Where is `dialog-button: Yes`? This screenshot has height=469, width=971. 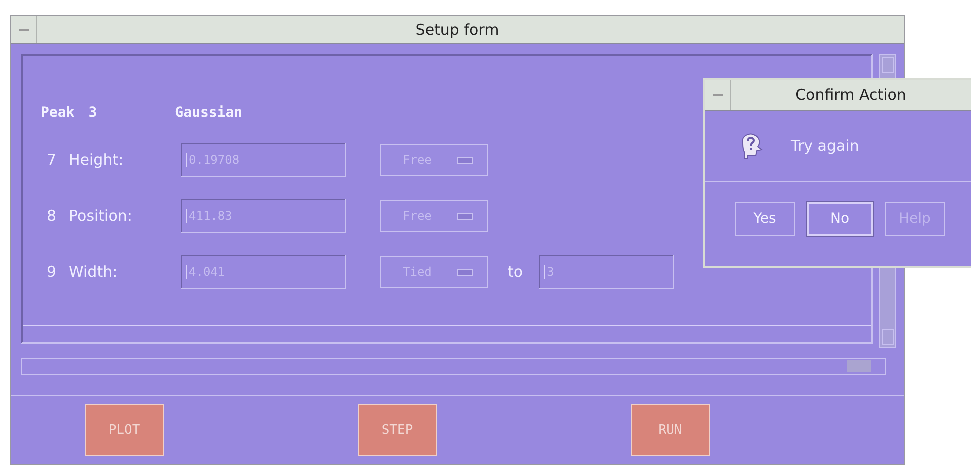 dialog-button: Yes is located at coordinates (765, 219).